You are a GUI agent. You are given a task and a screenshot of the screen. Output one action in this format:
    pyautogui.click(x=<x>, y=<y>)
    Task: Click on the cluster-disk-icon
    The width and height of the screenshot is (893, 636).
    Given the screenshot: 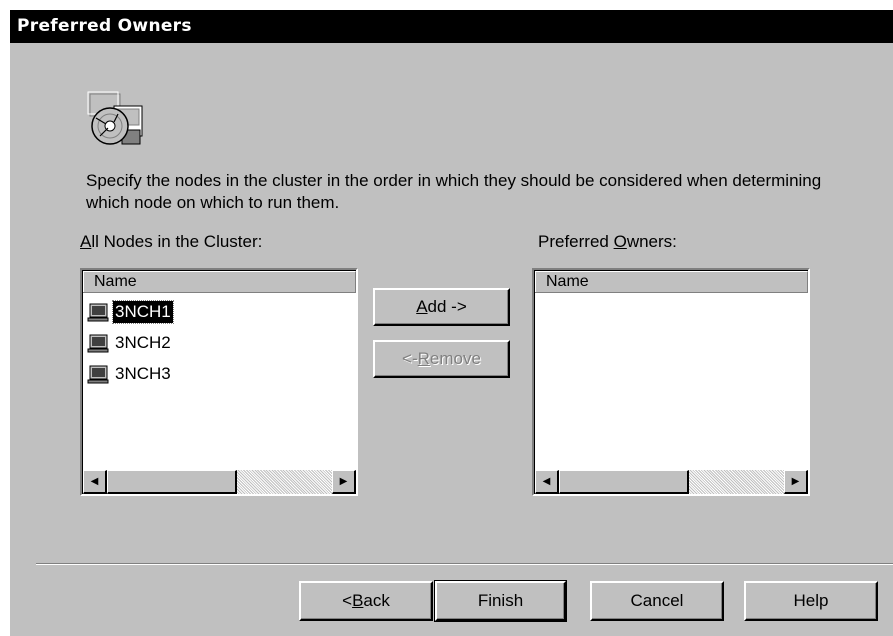 What is the action you would take?
    pyautogui.click(x=115, y=118)
    